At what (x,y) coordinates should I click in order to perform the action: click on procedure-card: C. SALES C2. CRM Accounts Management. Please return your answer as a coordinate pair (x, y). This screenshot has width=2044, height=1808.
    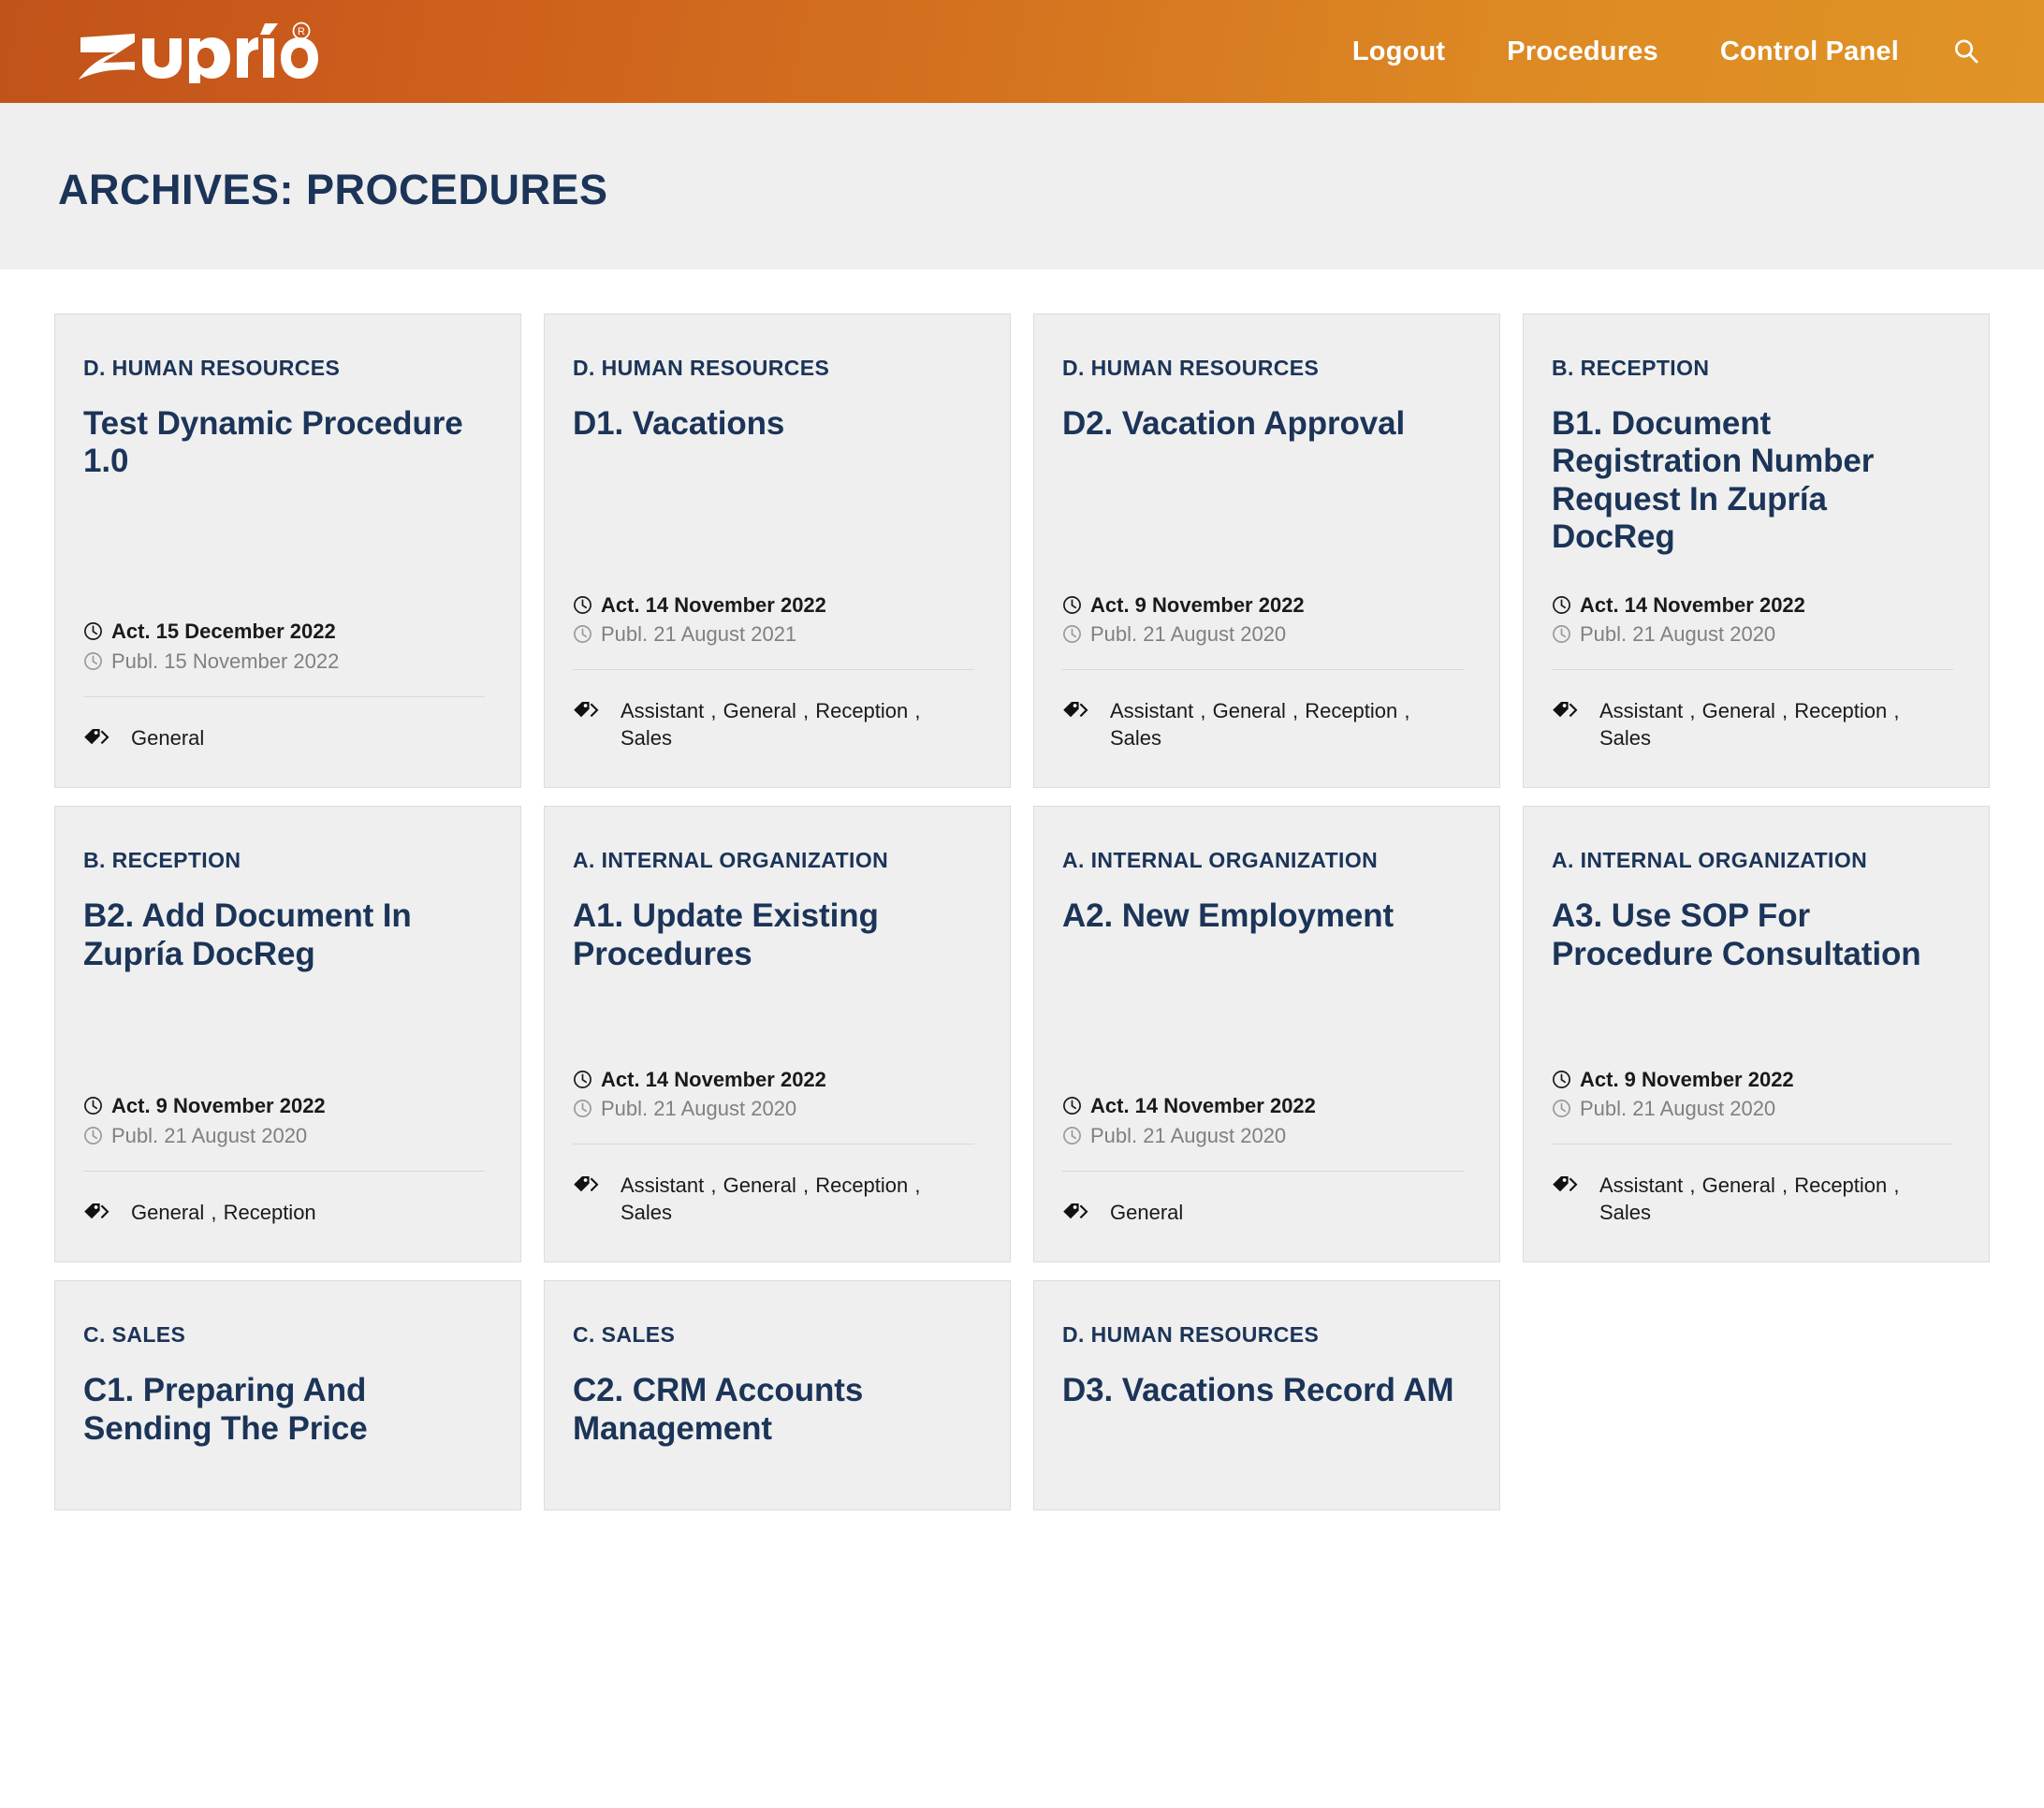
    Looking at the image, I should click on (778, 1395).